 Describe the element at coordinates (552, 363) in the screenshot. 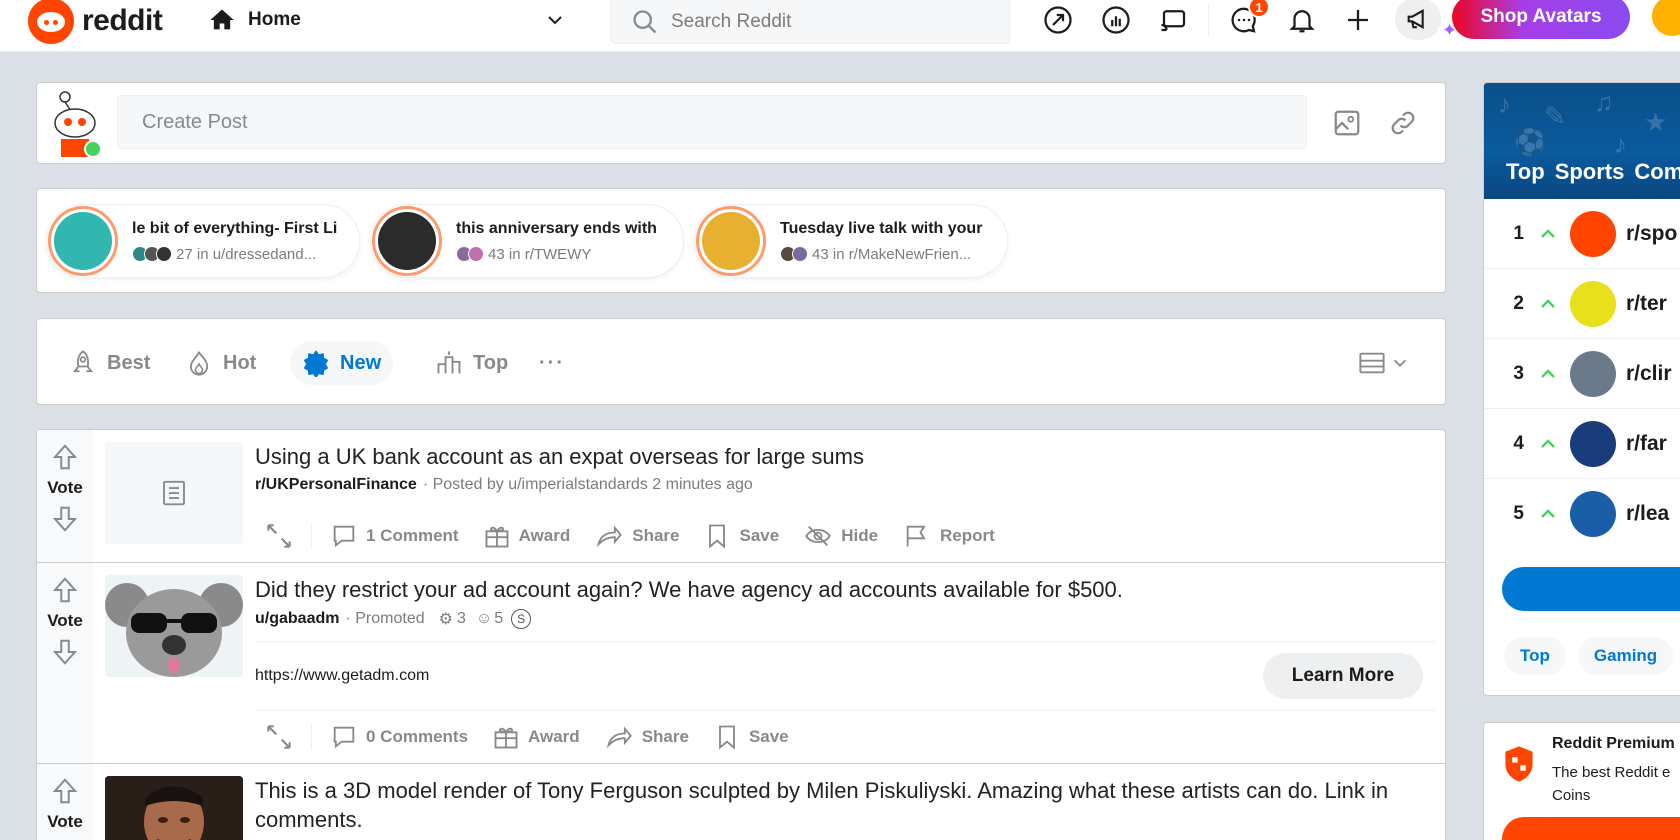

I see `sort-more-button: ···` at that location.